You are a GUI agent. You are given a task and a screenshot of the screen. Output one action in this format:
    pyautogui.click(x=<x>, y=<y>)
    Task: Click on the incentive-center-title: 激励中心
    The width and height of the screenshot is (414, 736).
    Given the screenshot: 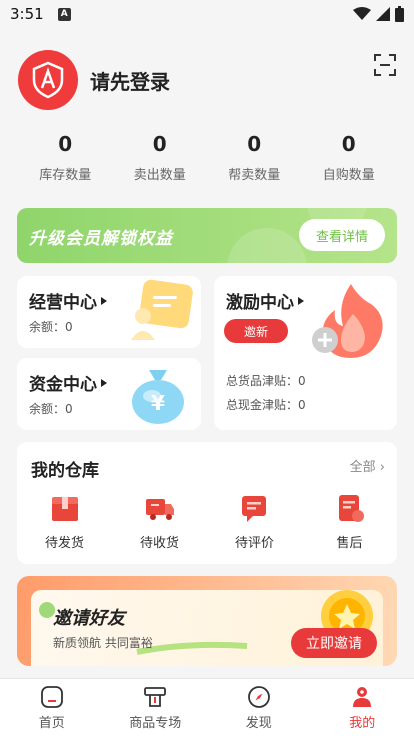 What is the action you would take?
    pyautogui.click(x=265, y=300)
    